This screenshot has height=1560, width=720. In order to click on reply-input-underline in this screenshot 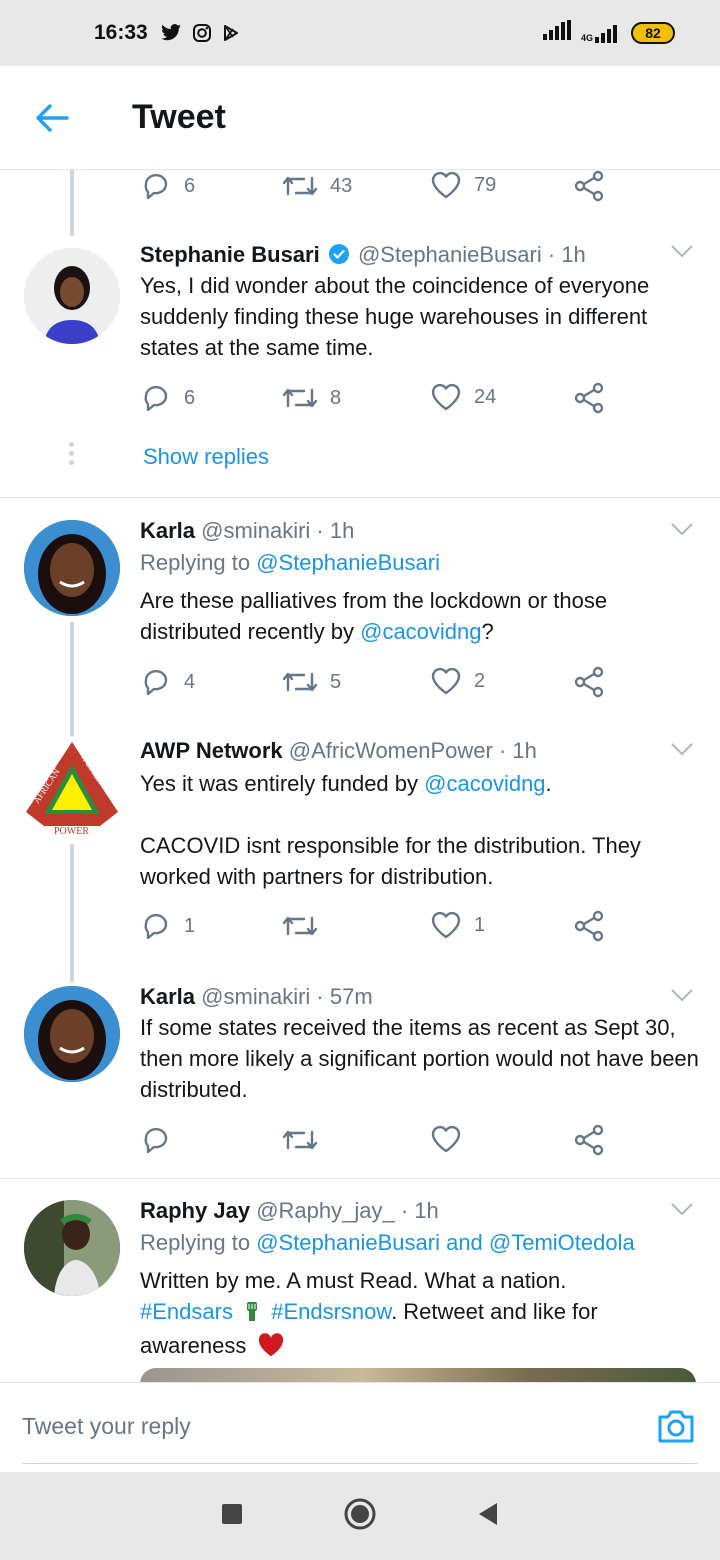, I will do `click(360, 1463)`.